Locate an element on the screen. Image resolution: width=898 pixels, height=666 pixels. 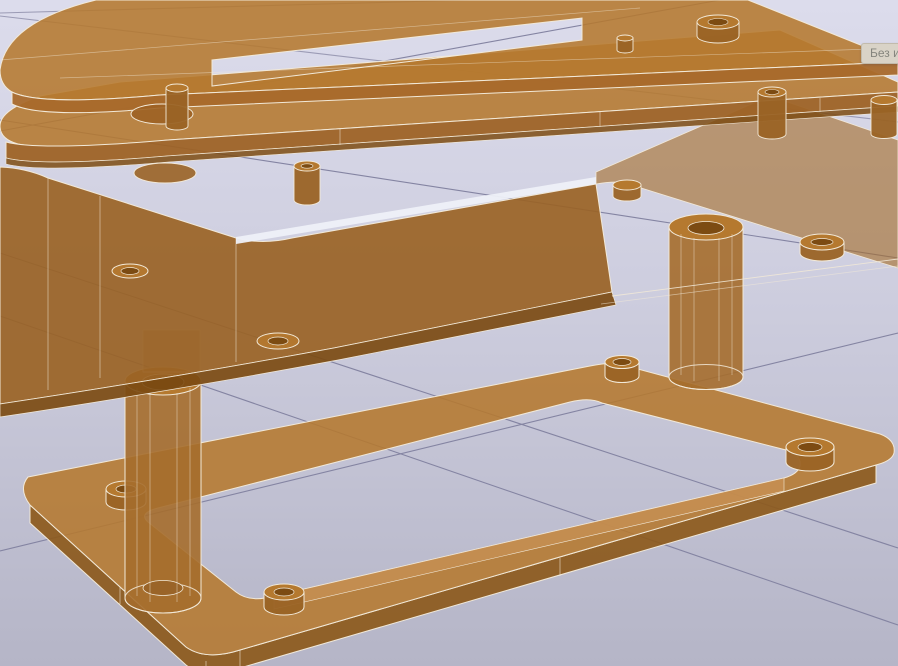
enclosure-tab-hole-left is located at coordinates (130, 271).